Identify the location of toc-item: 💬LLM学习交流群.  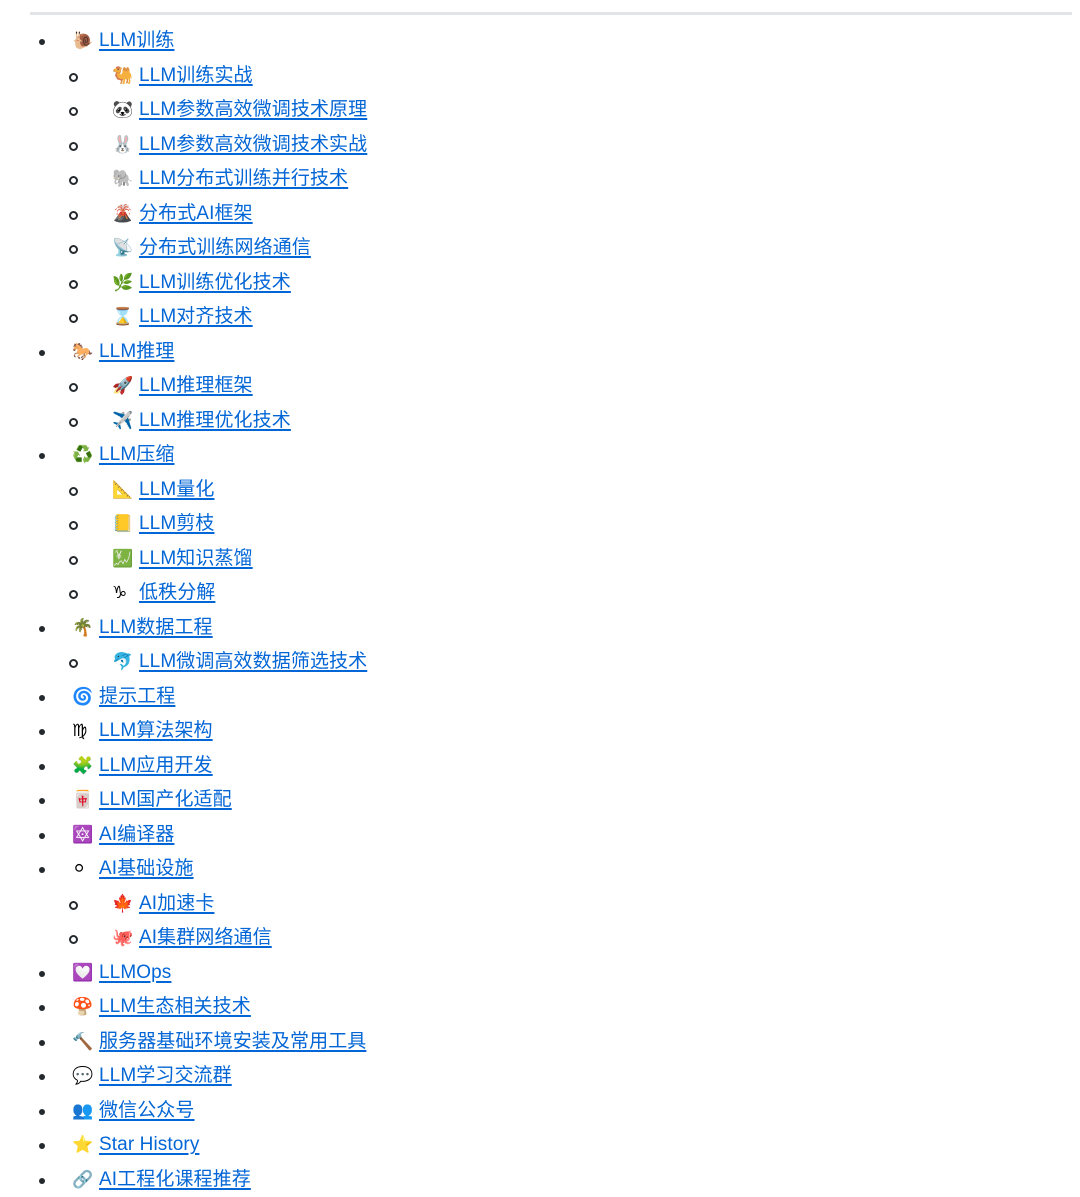
(540, 1076).